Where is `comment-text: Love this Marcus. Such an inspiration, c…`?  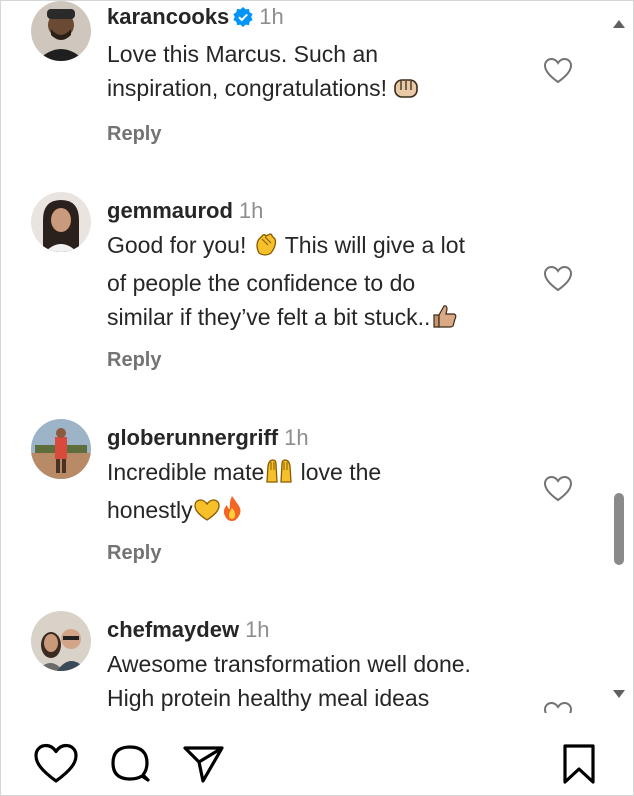 comment-text: Love this Marcus. Such an inspiration, c… is located at coordinates (322, 73).